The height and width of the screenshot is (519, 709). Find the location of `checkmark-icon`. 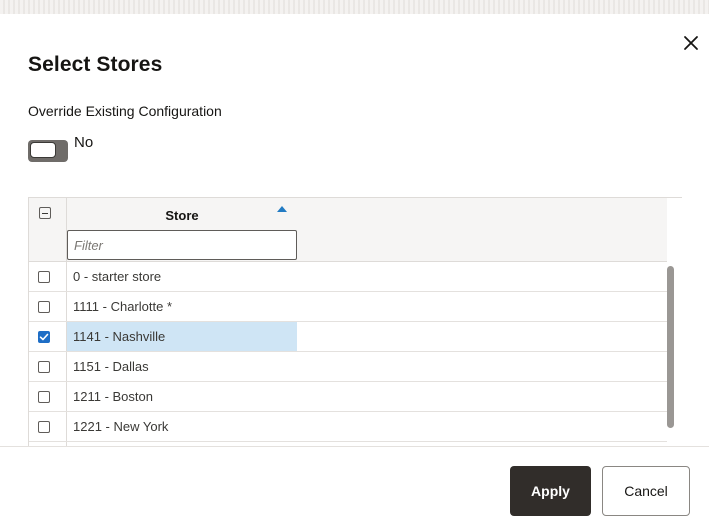

checkmark-icon is located at coordinates (44, 337).